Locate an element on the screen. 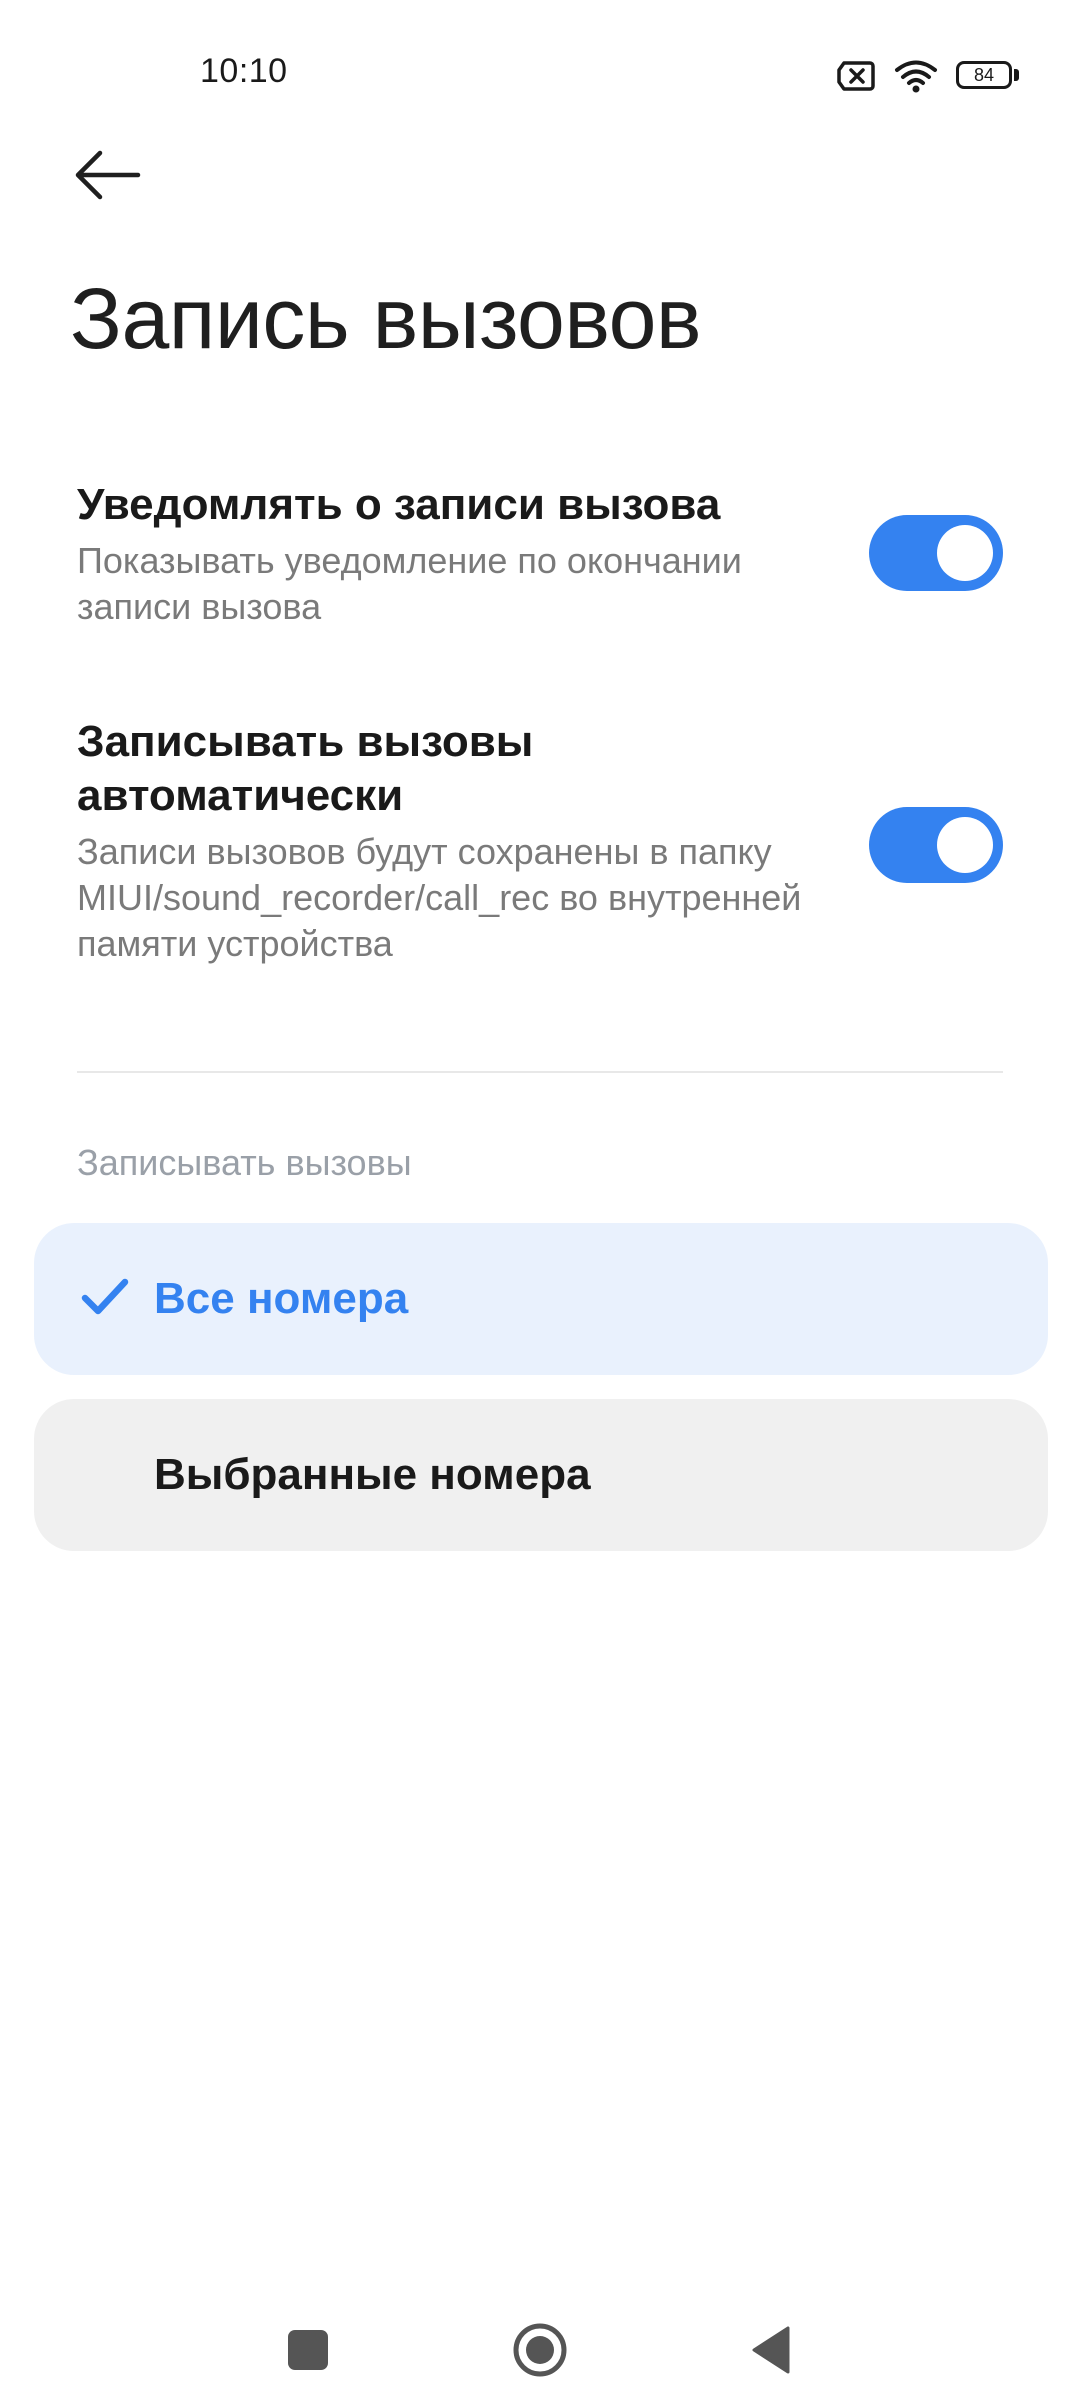 The width and height of the screenshot is (1080, 2400). page-title: Запись вызовов is located at coordinates (386, 319).